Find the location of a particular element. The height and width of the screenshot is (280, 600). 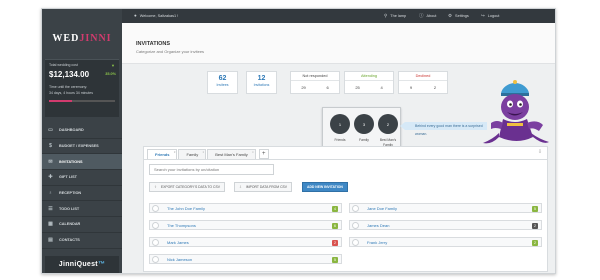

category-count-circle: 2 is located at coordinates (388, 124).